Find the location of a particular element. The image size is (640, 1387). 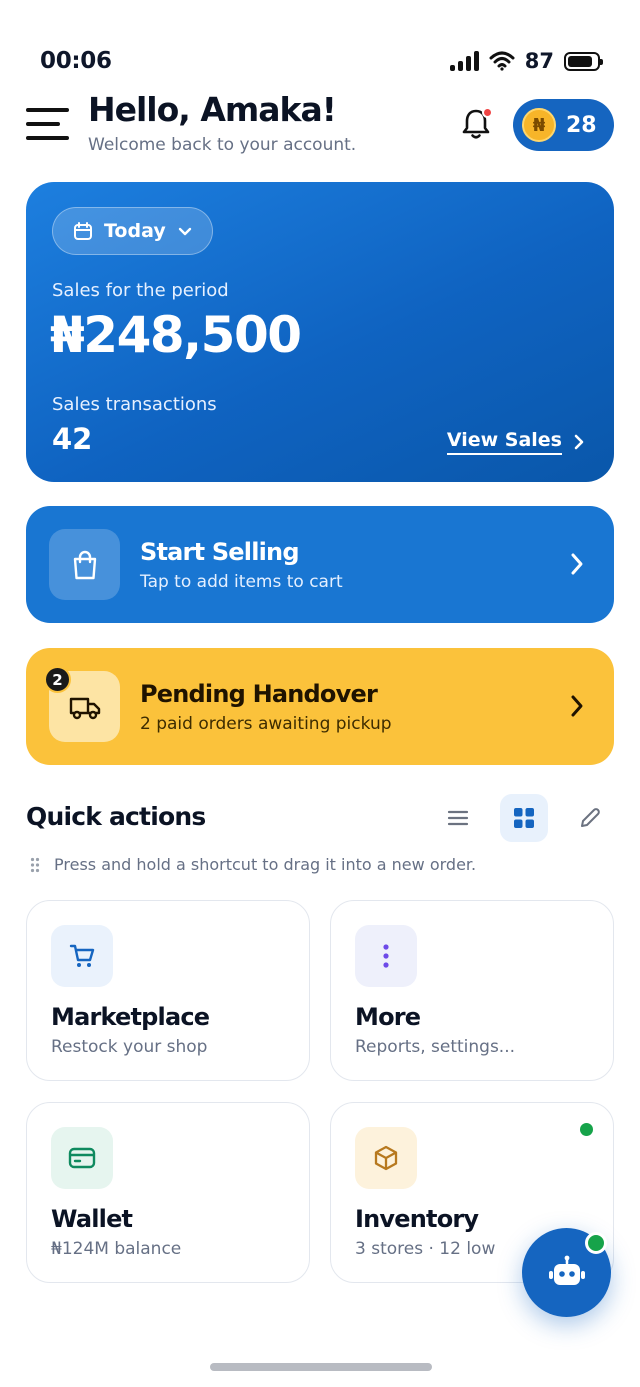

period-selector: Today is located at coordinates (132, 231).